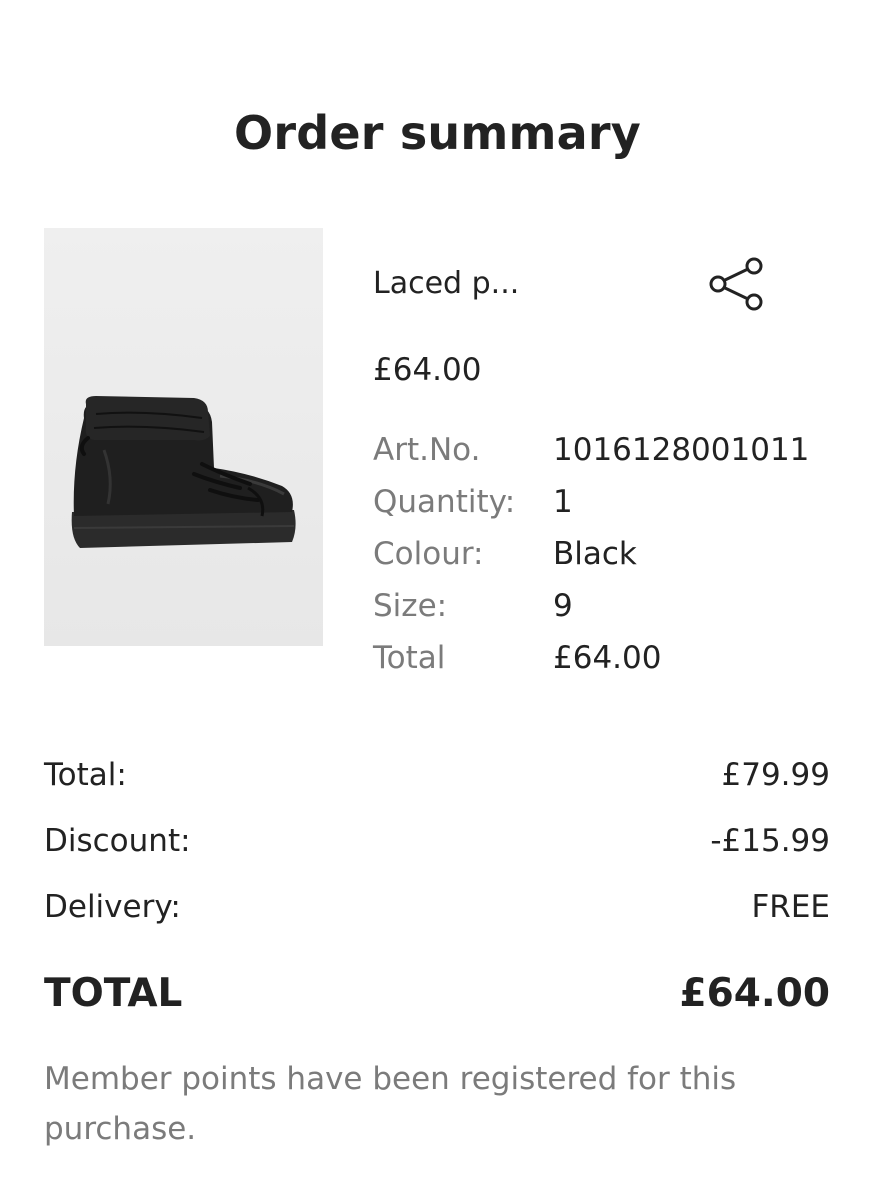 Image resolution: width=875 pixels, height=1200 pixels. I want to click on boot-illustration, so click(183, 437).